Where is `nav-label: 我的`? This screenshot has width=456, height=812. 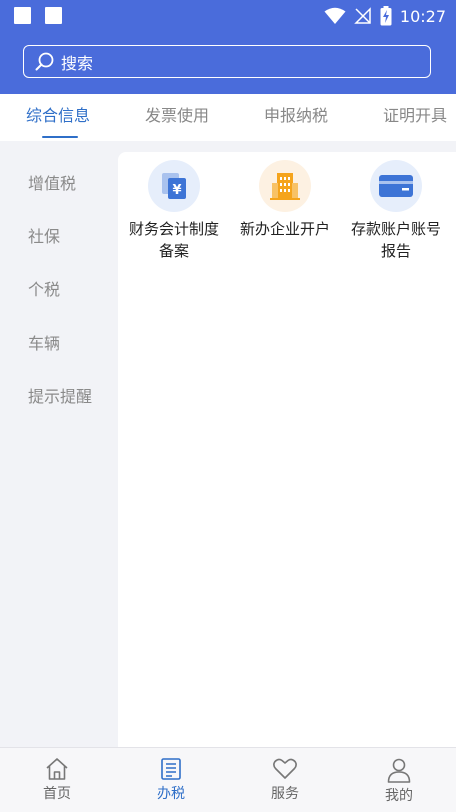 nav-label: 我的 is located at coordinates (399, 796).